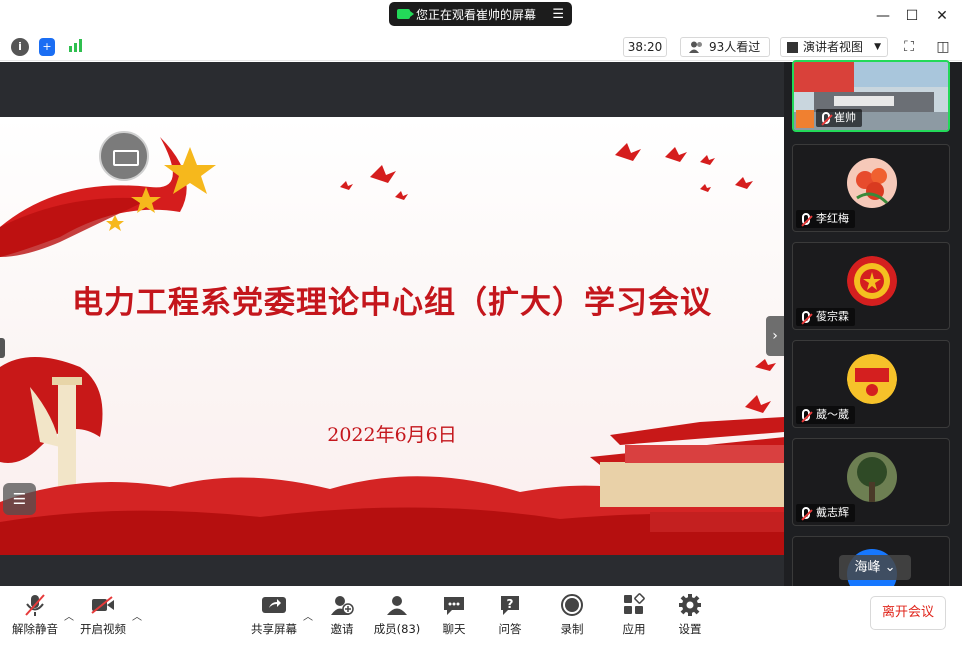 This screenshot has height=653, width=962. I want to click on question-icon: ?, so click(510, 605).